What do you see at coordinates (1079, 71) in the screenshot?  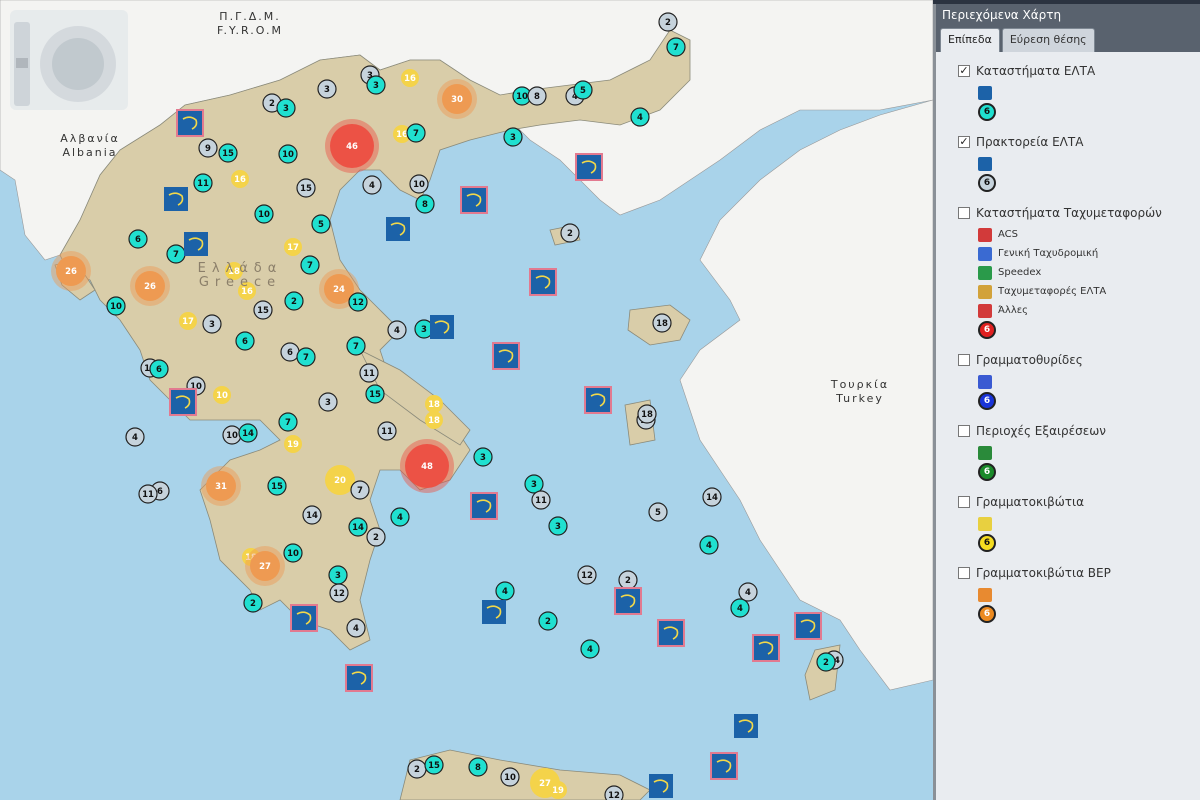 I see `layer-row: ✓ Καταστήματα ΕΛΤΑ` at bounding box center [1079, 71].